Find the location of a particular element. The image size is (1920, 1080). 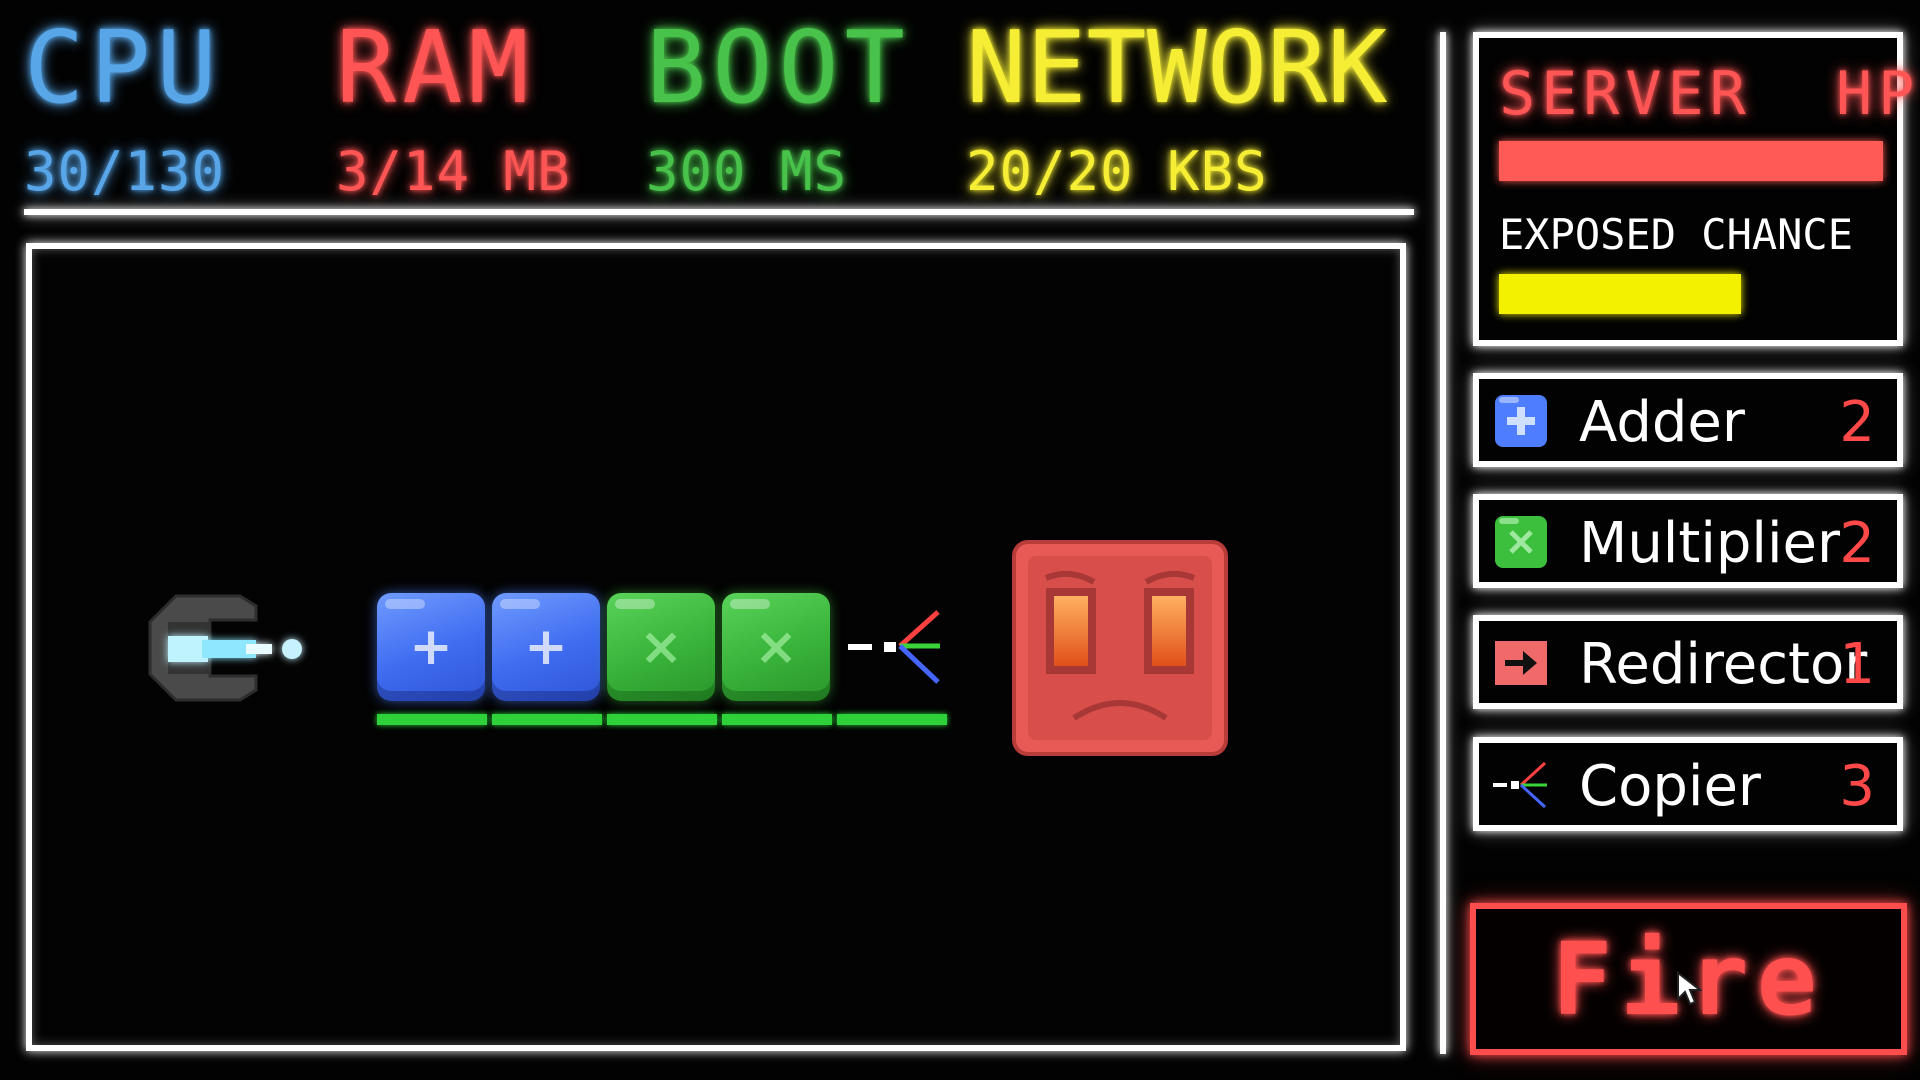

adder-block-icon is located at coordinates (1521, 421).